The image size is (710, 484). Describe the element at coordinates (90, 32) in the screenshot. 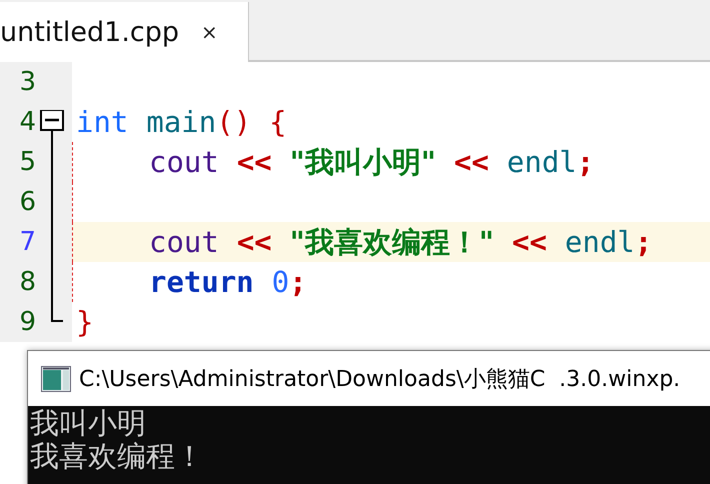

I see `tab-label: untitled1.cpp` at that location.